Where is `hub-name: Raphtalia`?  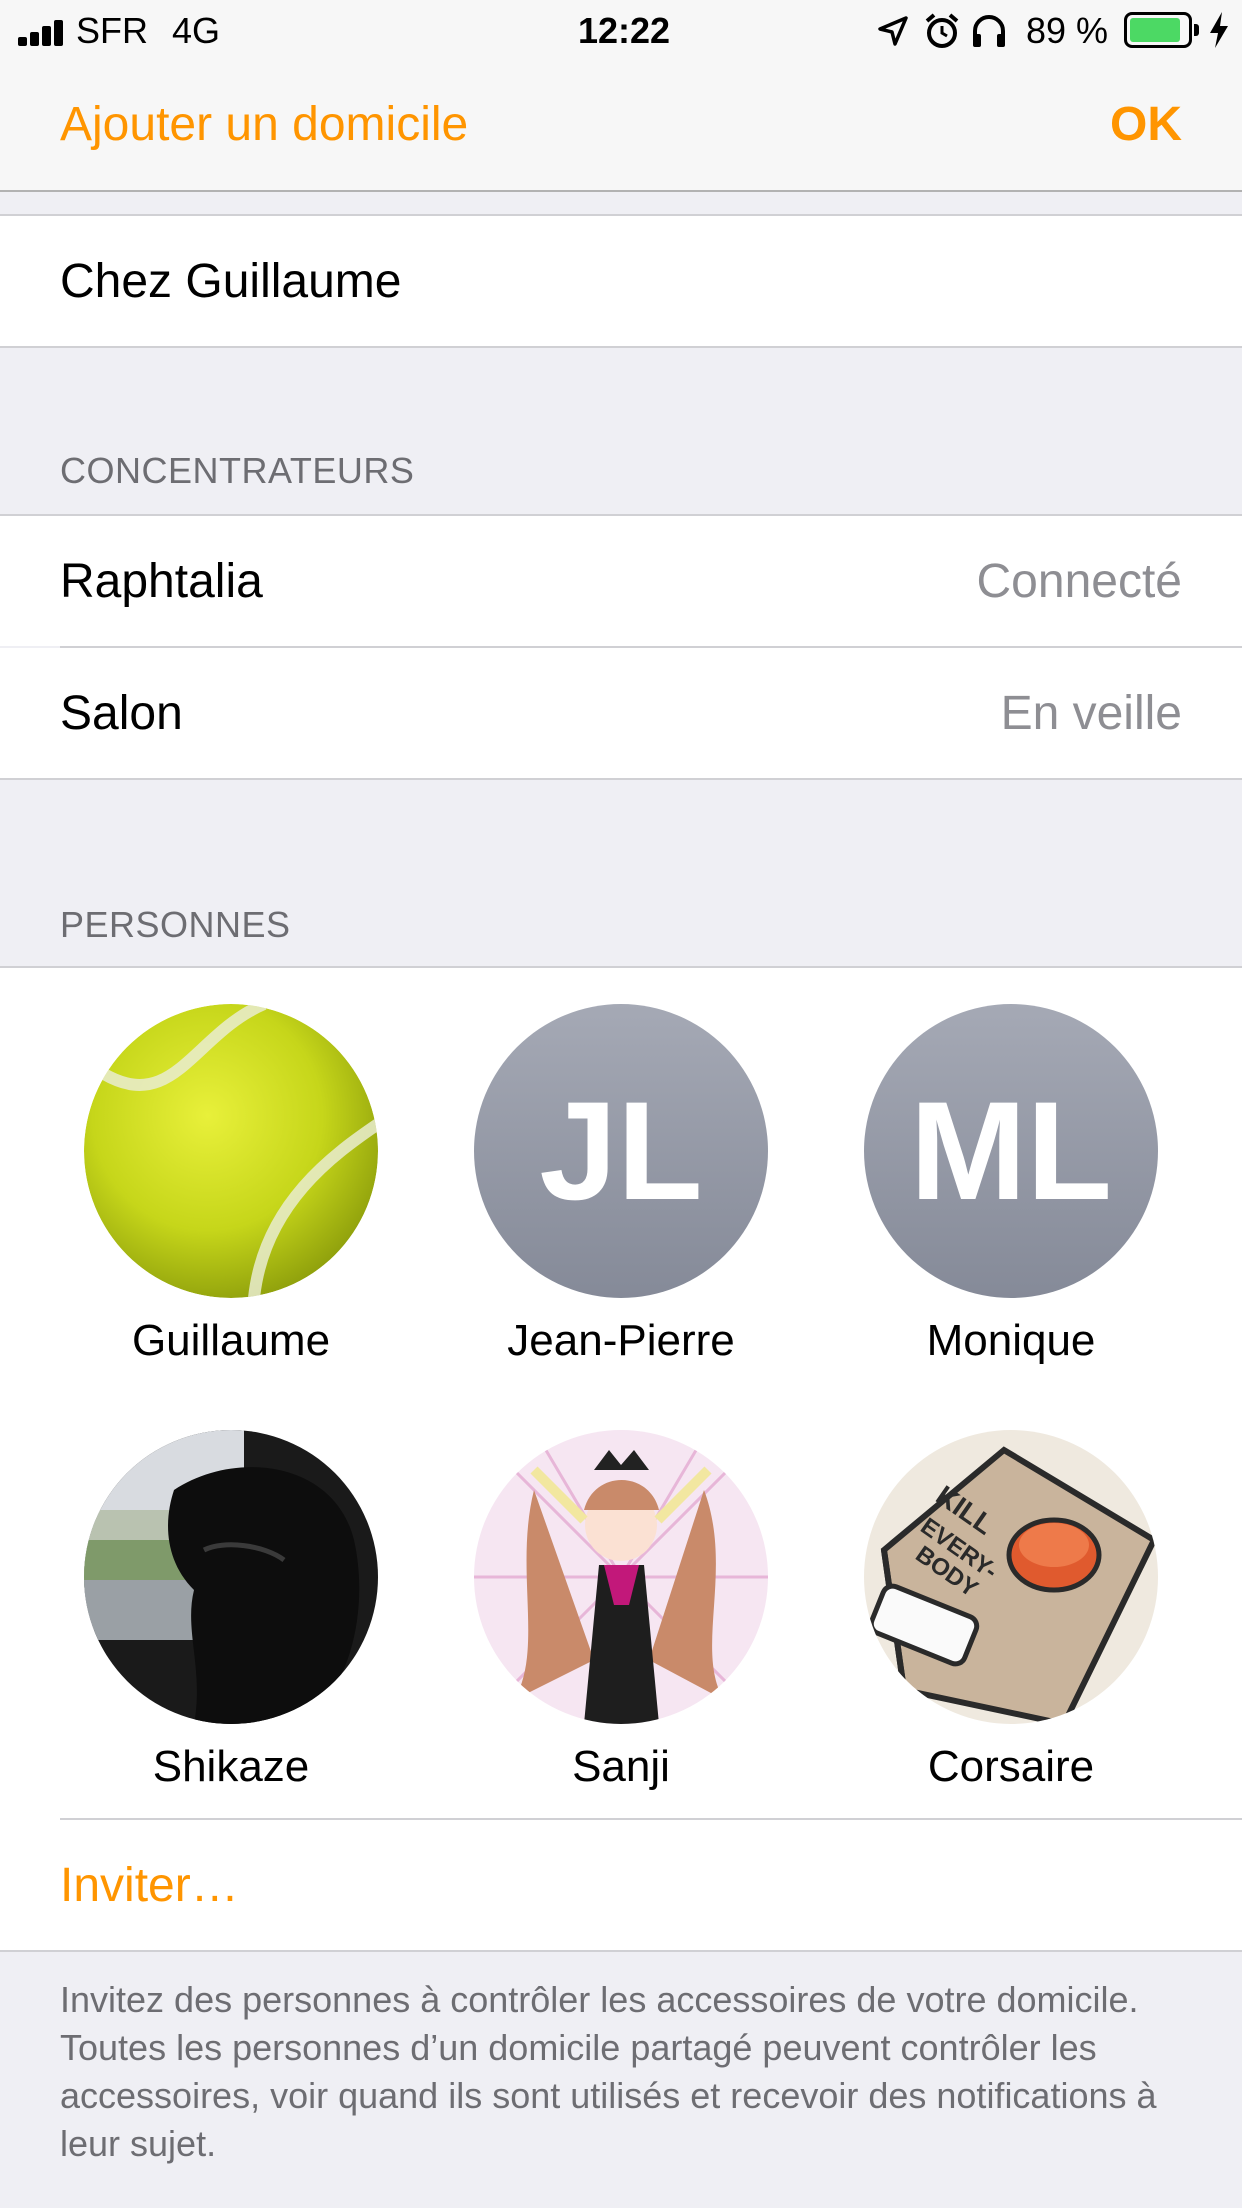
hub-name: Raphtalia is located at coordinates (161, 581).